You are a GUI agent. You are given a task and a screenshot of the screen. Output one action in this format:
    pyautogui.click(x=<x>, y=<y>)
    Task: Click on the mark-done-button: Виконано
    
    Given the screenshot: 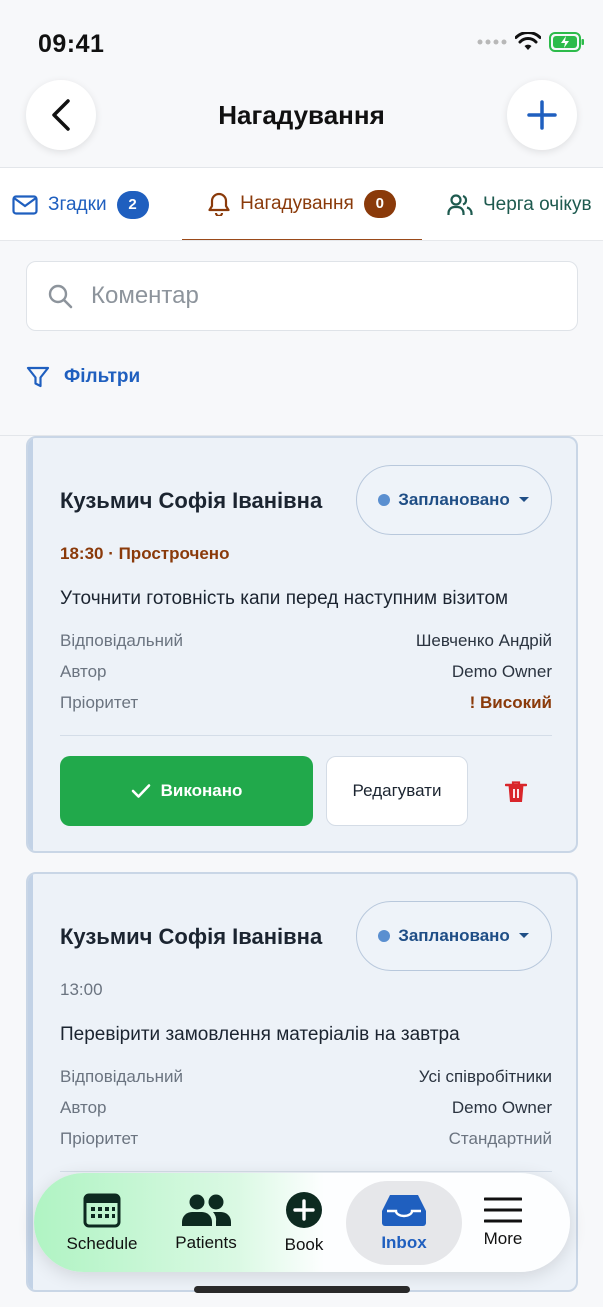 What is the action you would take?
    pyautogui.click(x=186, y=791)
    